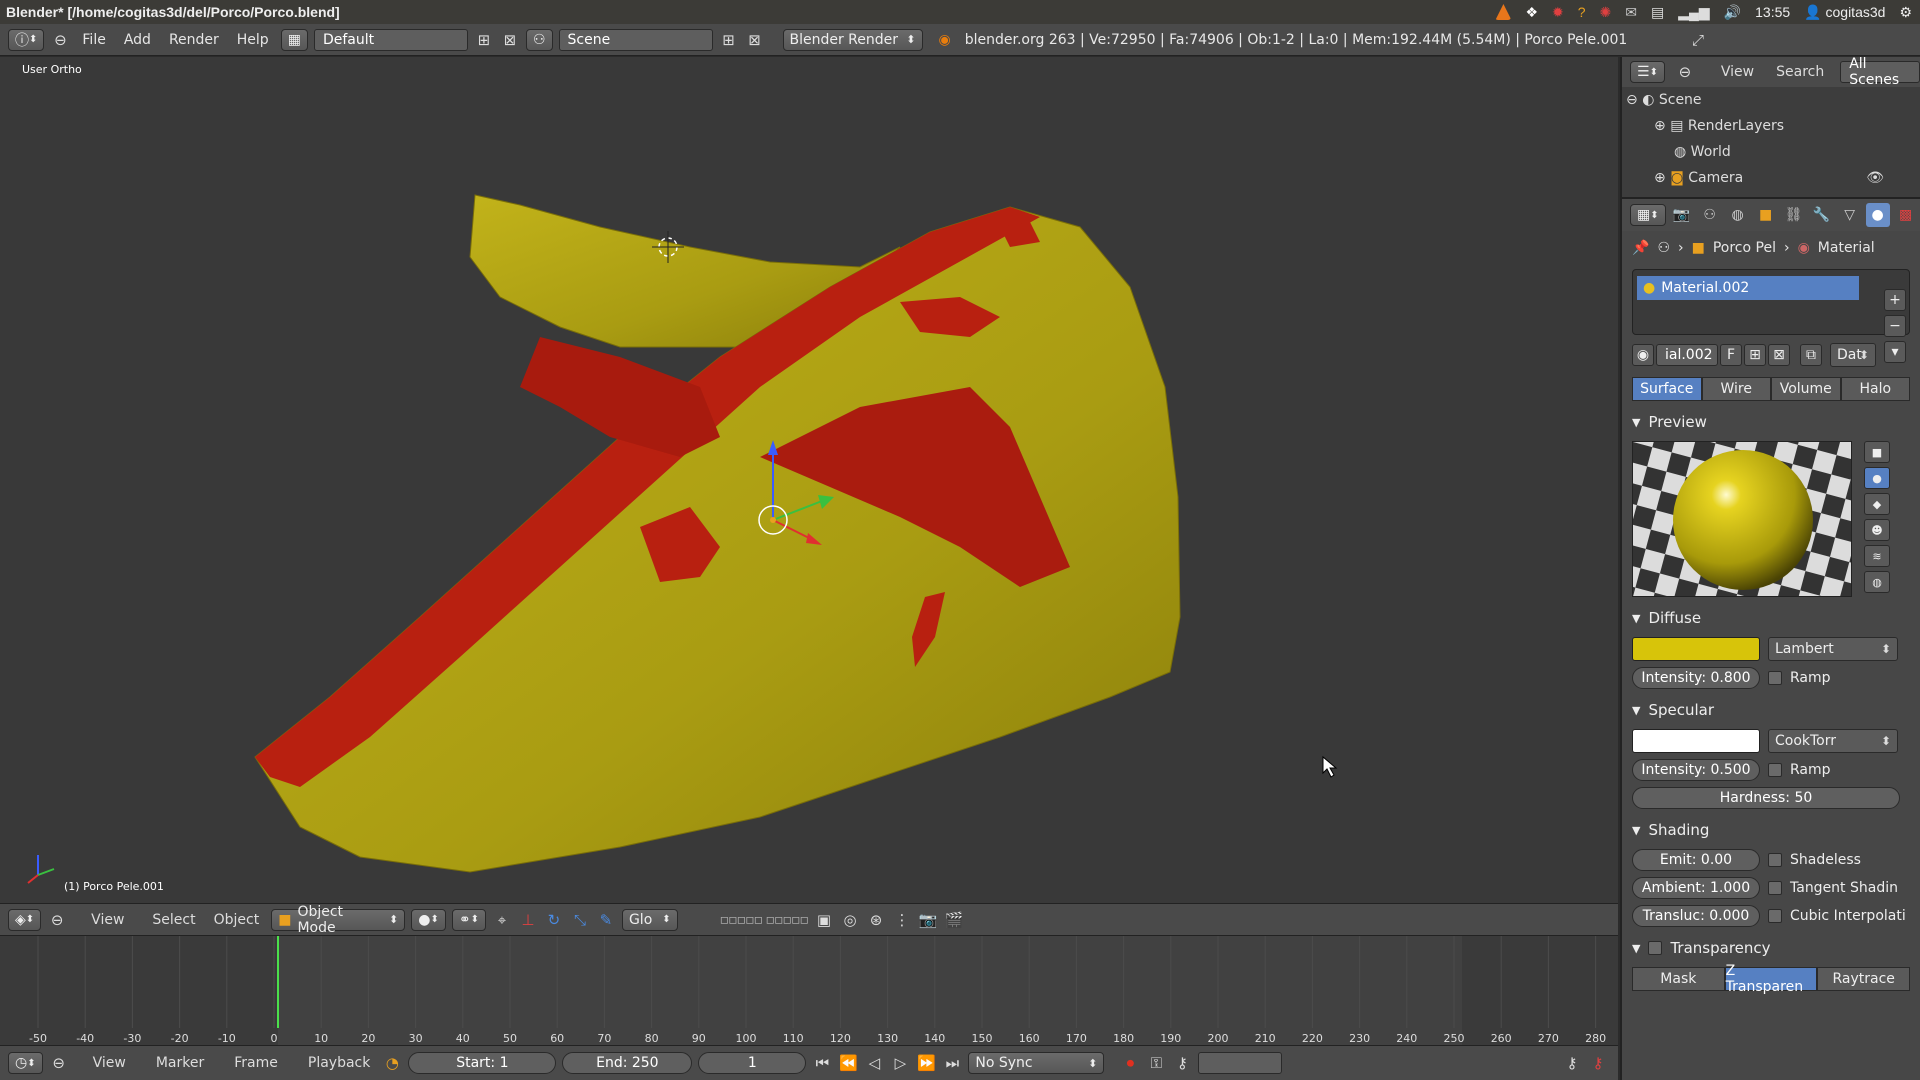 The image size is (1920, 1080). What do you see at coordinates (1693, 12) in the screenshot?
I see `network-icon: ▂▄▆` at bounding box center [1693, 12].